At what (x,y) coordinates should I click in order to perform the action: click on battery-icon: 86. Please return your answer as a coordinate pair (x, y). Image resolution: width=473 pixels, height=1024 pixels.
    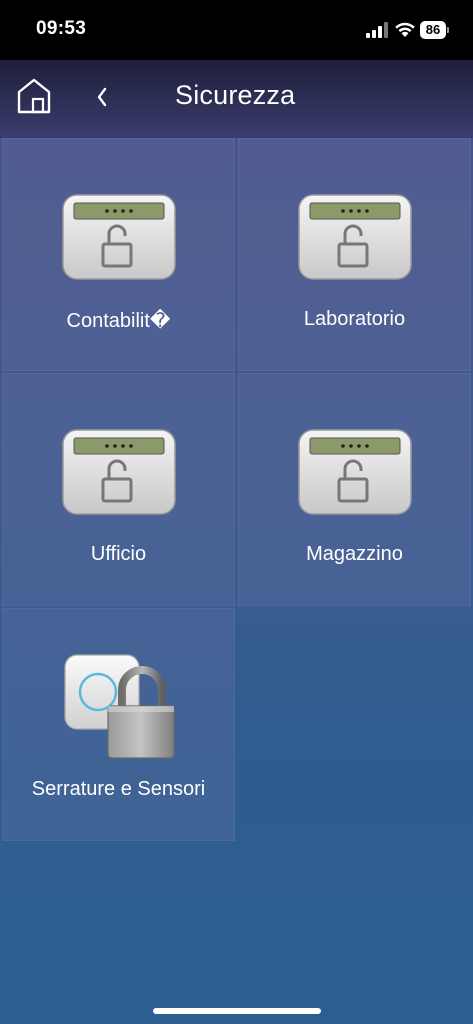
    Looking at the image, I should click on (435, 30).